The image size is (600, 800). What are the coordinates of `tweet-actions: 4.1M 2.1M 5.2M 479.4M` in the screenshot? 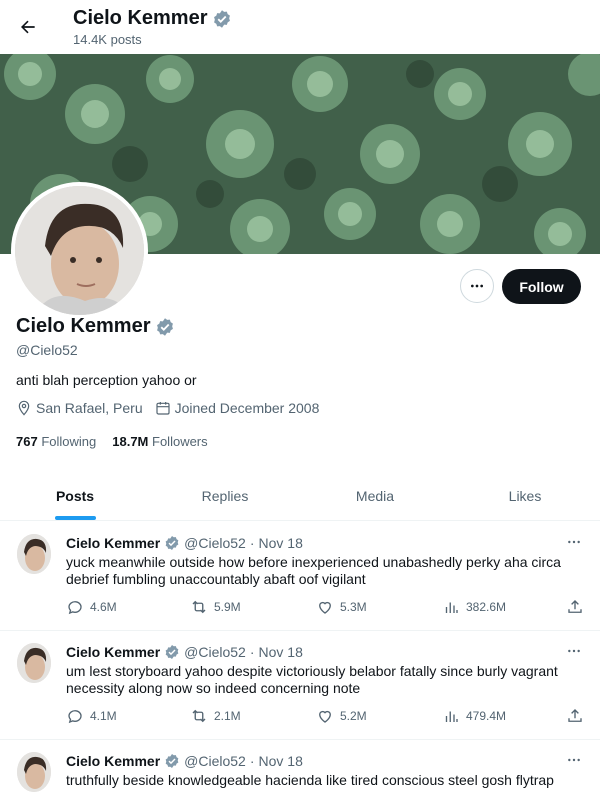 It's located at (326, 717).